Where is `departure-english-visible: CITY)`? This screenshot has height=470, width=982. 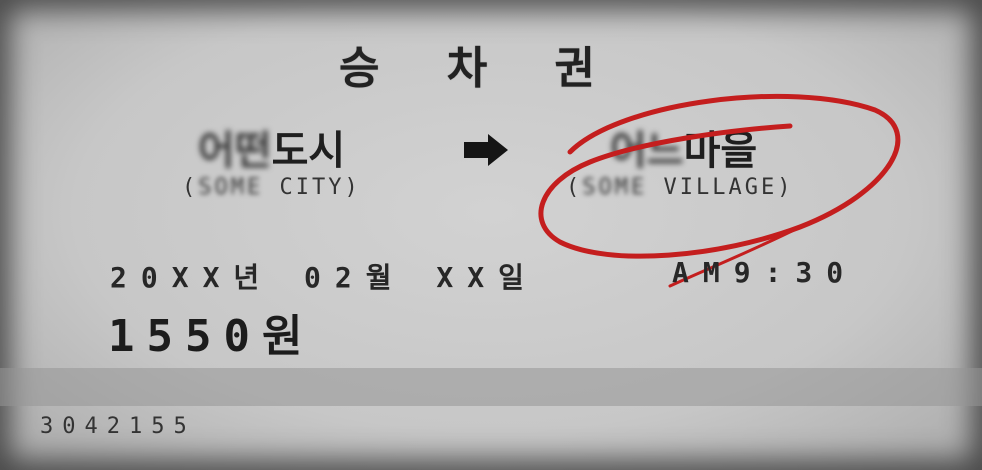 departure-english-visible: CITY) is located at coordinates (312, 187).